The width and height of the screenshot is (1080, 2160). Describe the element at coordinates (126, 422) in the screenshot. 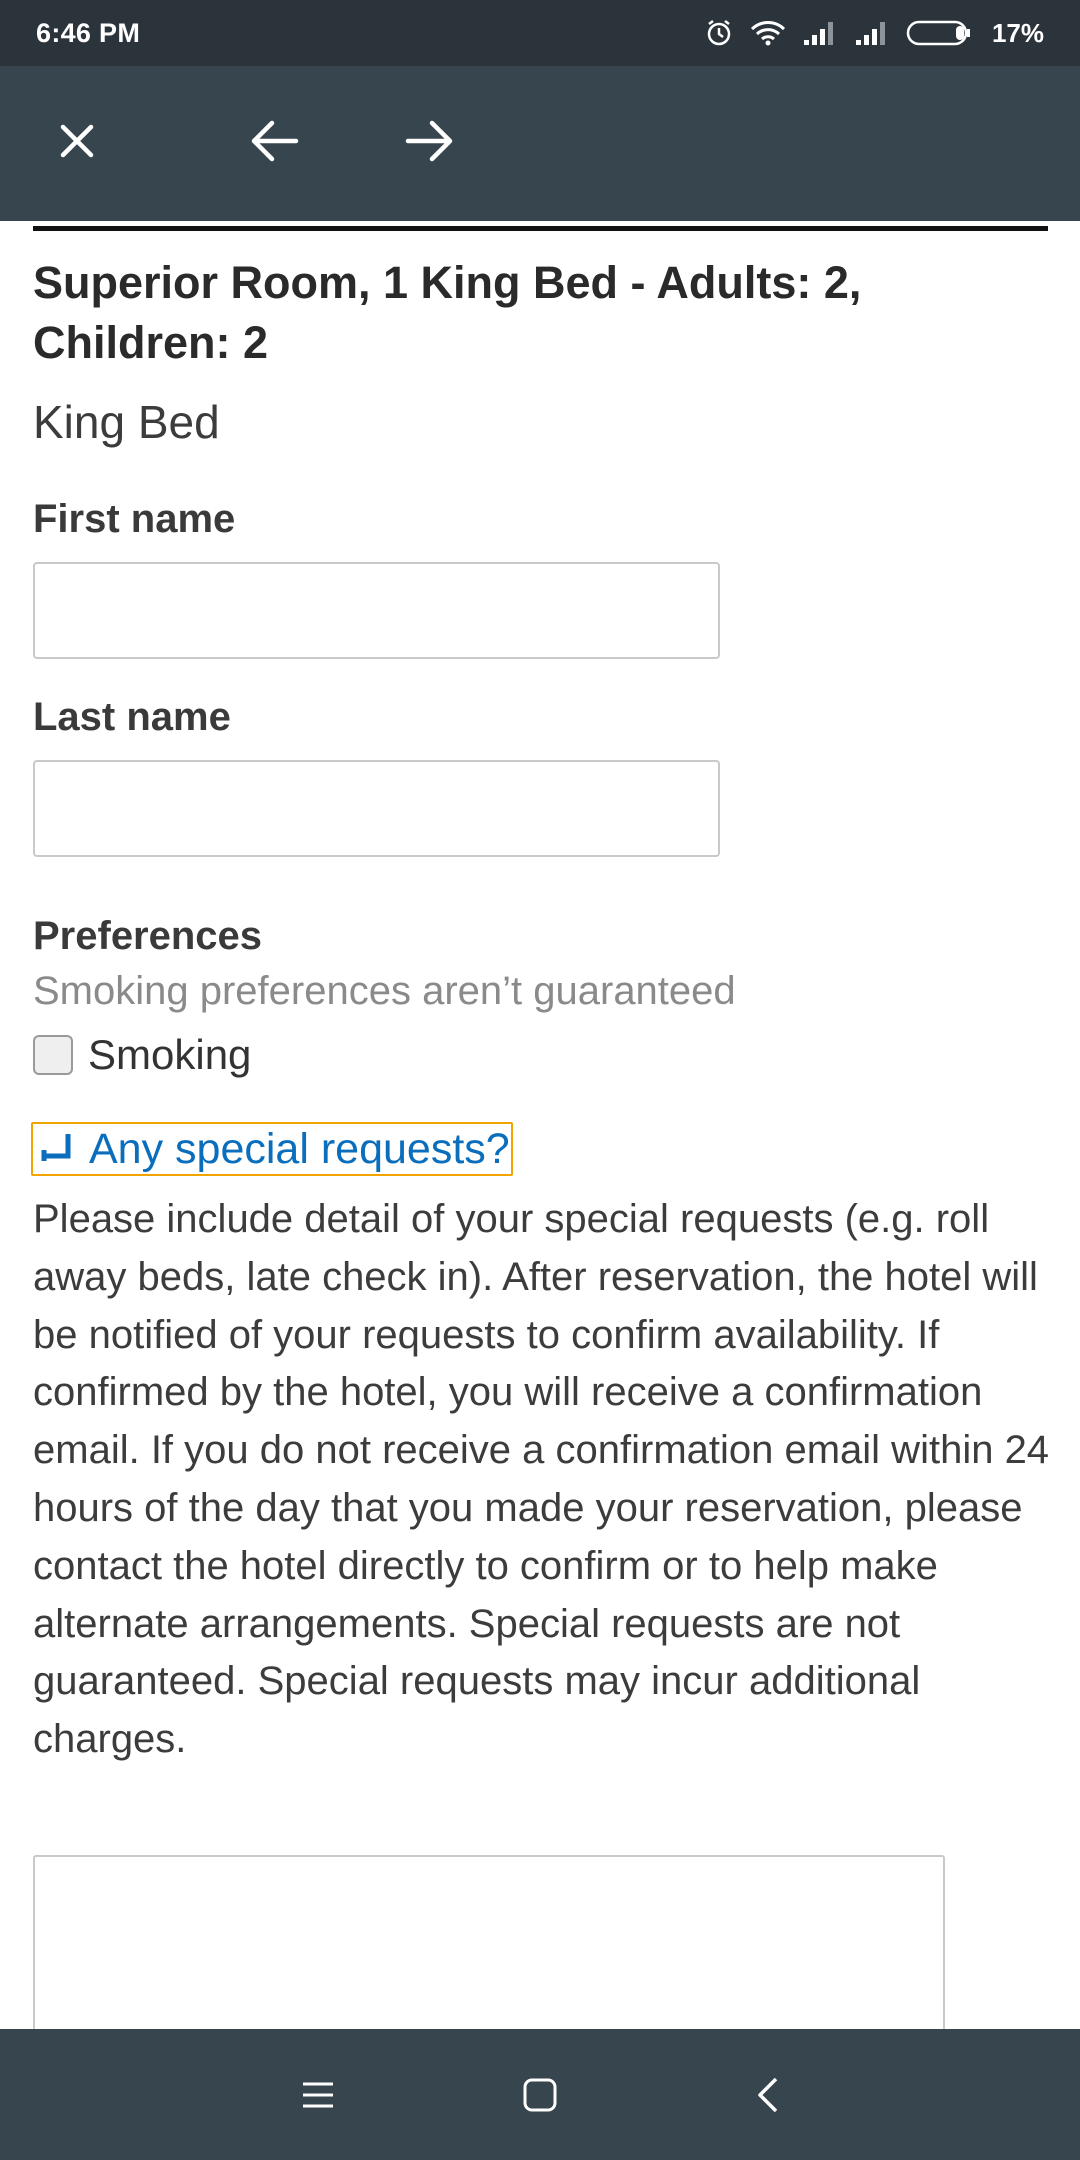

I see `bed-type: King Bed` at that location.